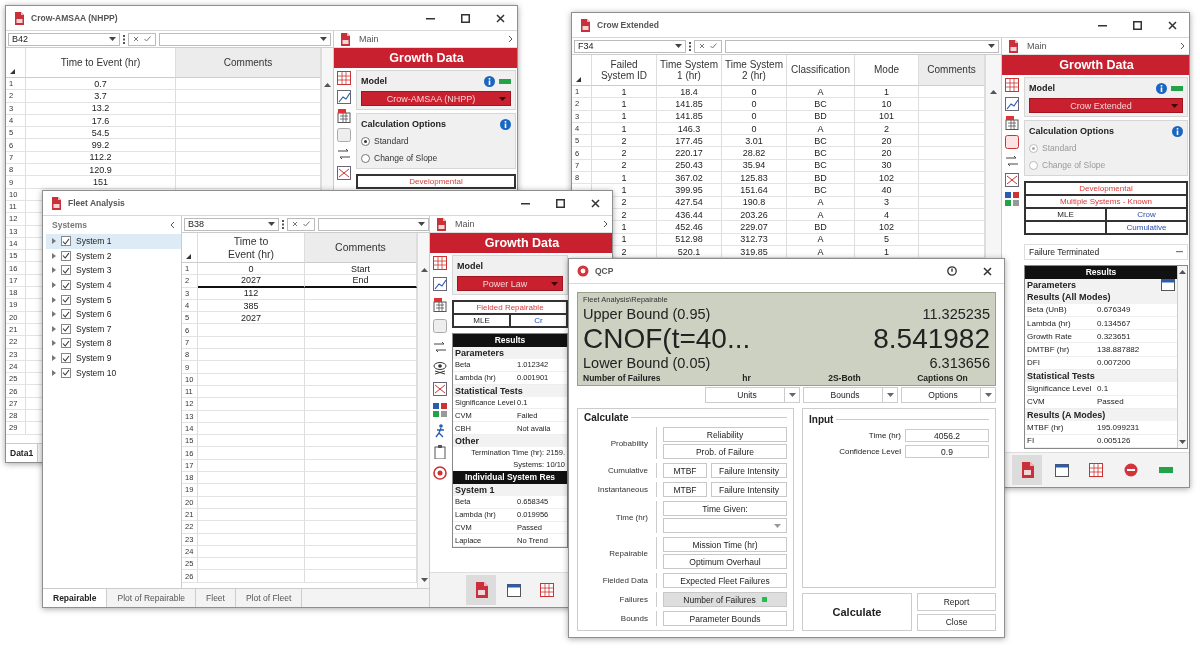  Describe the element at coordinates (1106, 105) in the screenshot. I see `model-dropdown: Crow Extended` at that location.